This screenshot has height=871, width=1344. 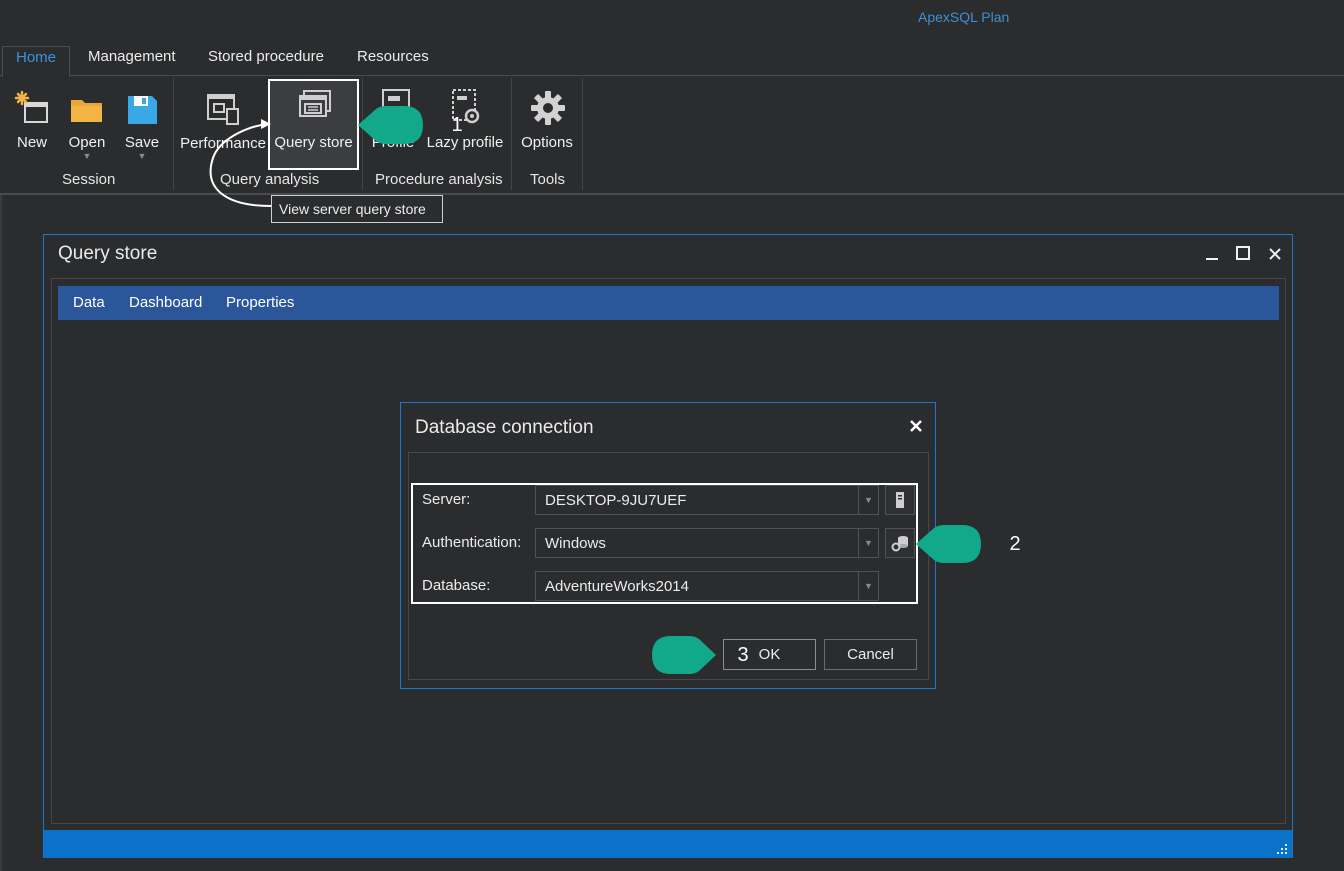 I want to click on server-value: DESKTOP-9JU7UEF, so click(x=616, y=500).